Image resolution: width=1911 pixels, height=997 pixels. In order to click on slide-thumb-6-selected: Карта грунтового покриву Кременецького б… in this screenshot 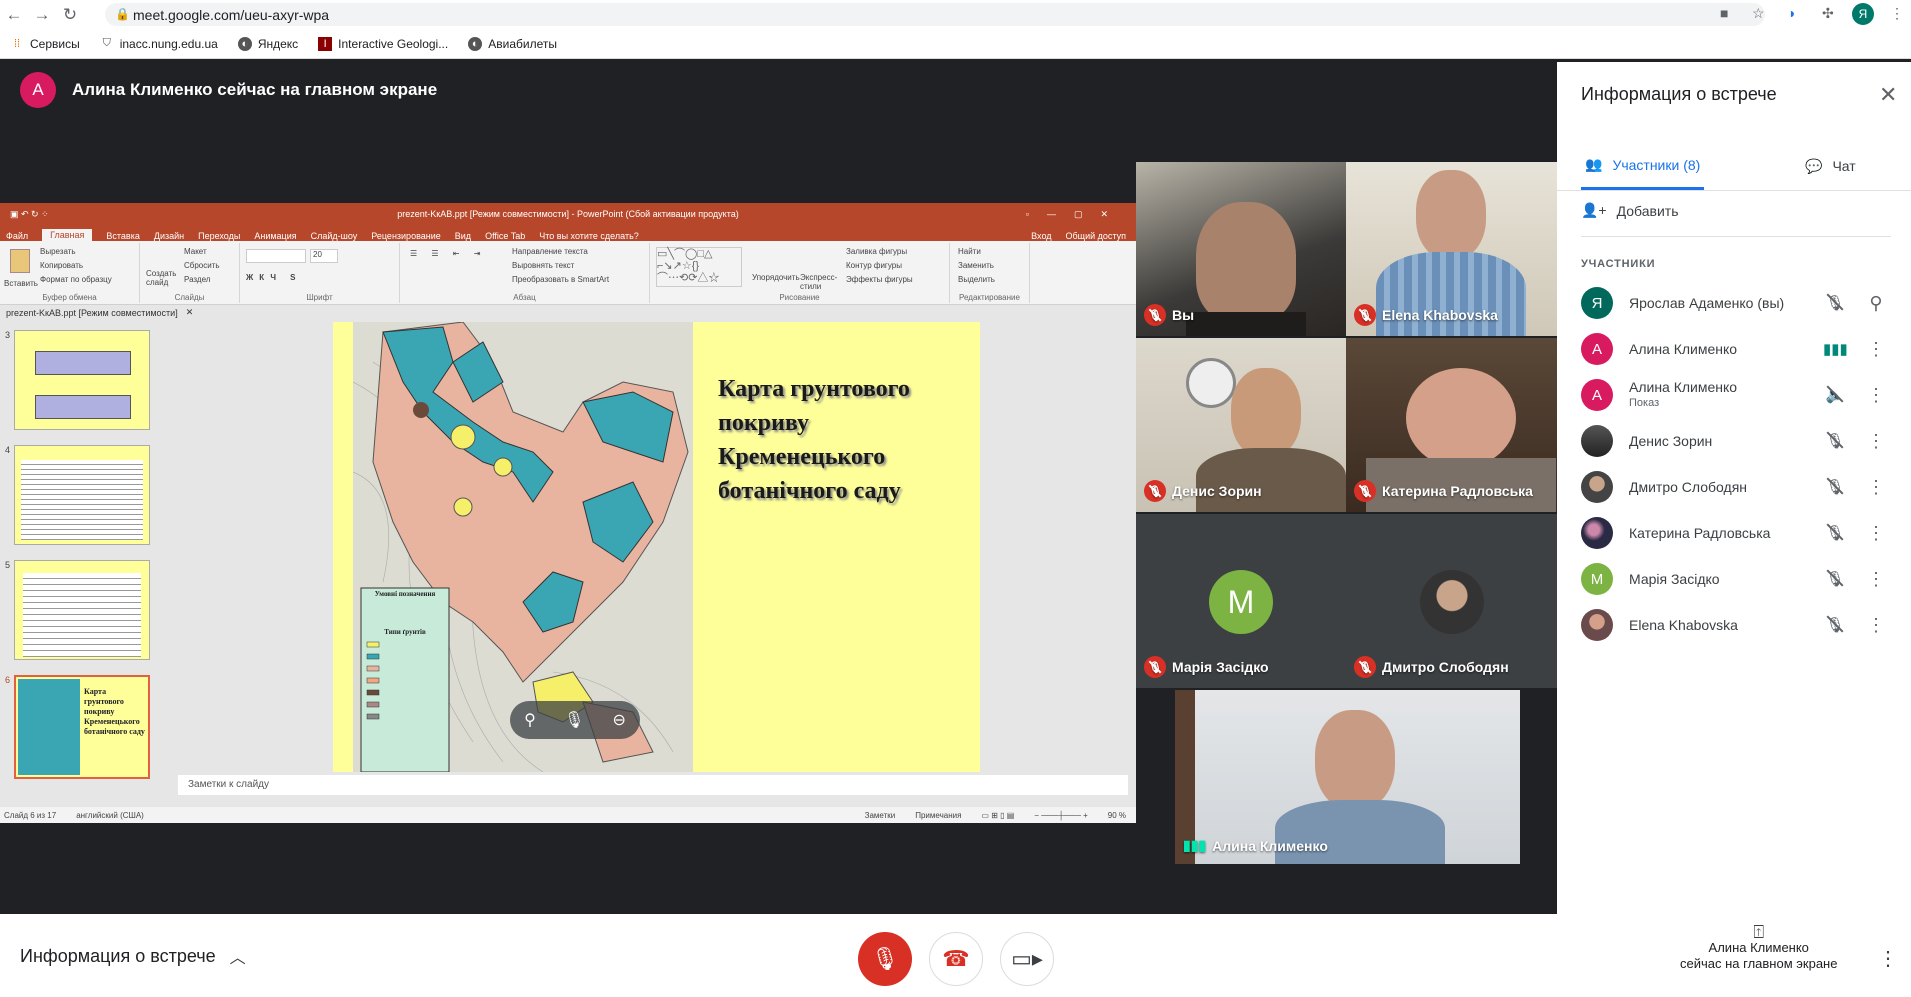, I will do `click(82, 727)`.